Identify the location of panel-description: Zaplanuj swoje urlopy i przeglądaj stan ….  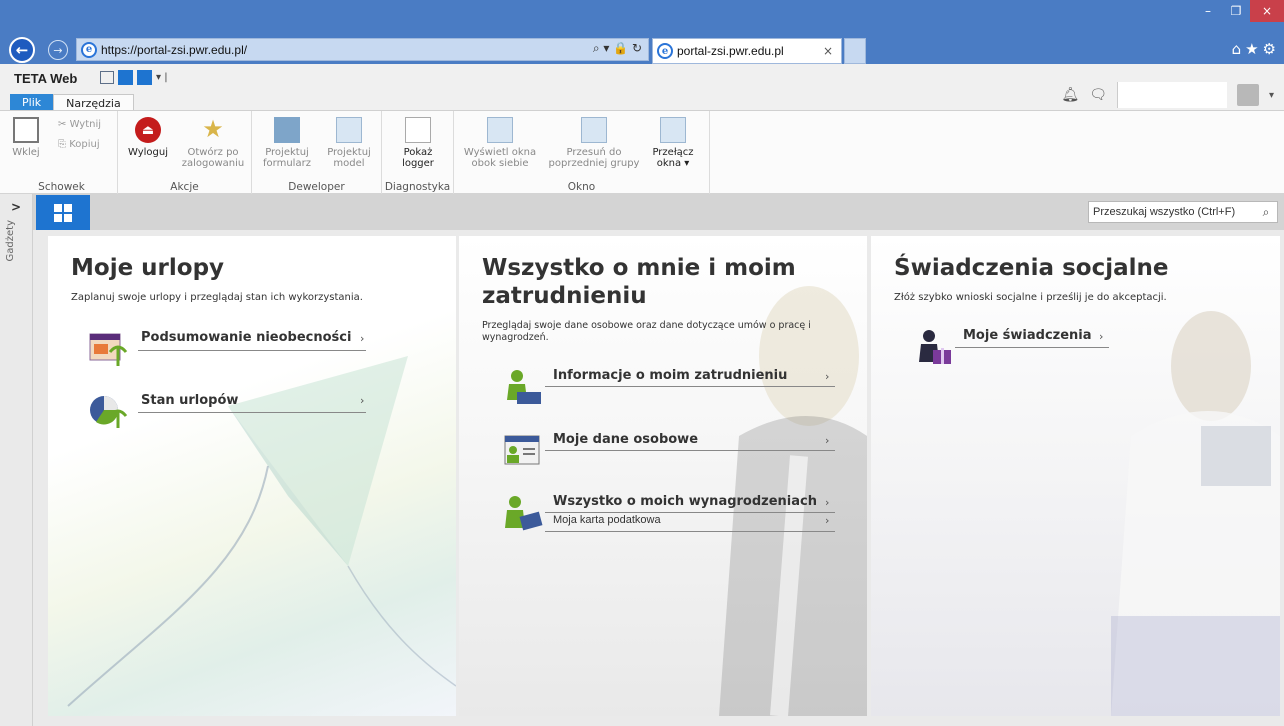
(217, 297).